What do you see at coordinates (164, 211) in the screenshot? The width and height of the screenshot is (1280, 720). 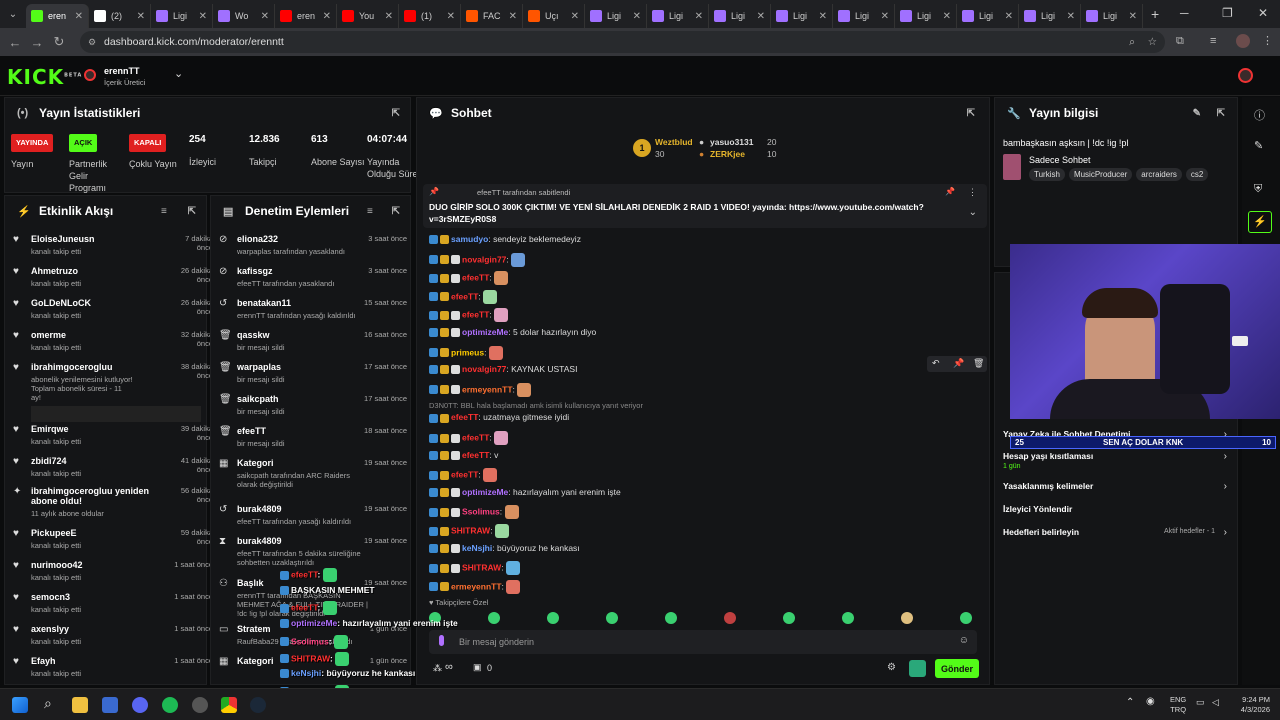 I see `activity-filter-icon: ≡` at bounding box center [164, 211].